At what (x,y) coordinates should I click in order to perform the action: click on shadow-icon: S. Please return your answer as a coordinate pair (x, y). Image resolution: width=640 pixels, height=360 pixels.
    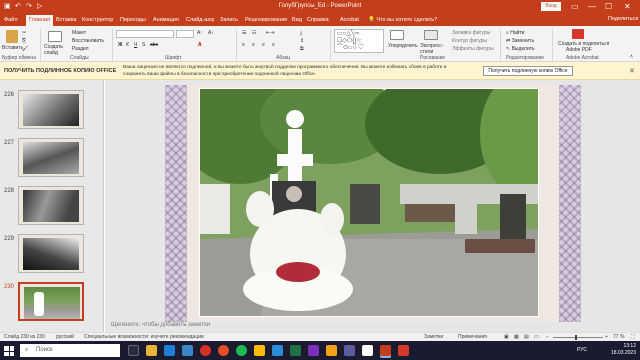
    Looking at the image, I should click on (143, 45).